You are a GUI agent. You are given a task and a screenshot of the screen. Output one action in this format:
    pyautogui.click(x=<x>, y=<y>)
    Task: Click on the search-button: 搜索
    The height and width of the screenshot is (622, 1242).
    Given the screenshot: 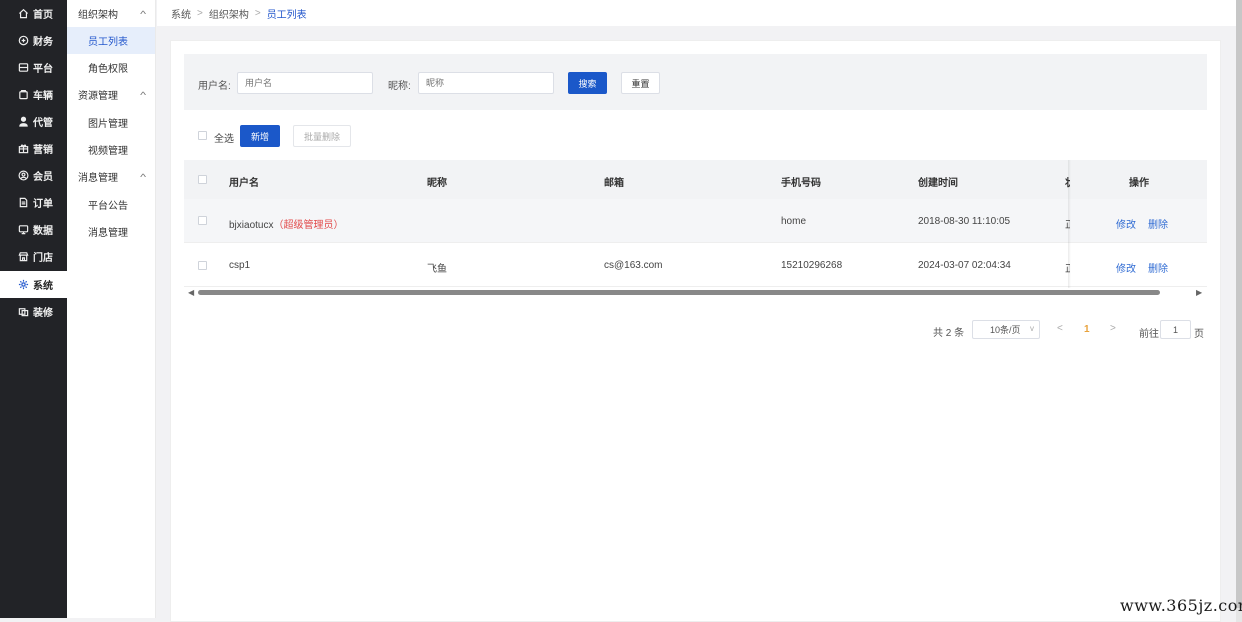 What is the action you would take?
    pyautogui.click(x=587, y=83)
    